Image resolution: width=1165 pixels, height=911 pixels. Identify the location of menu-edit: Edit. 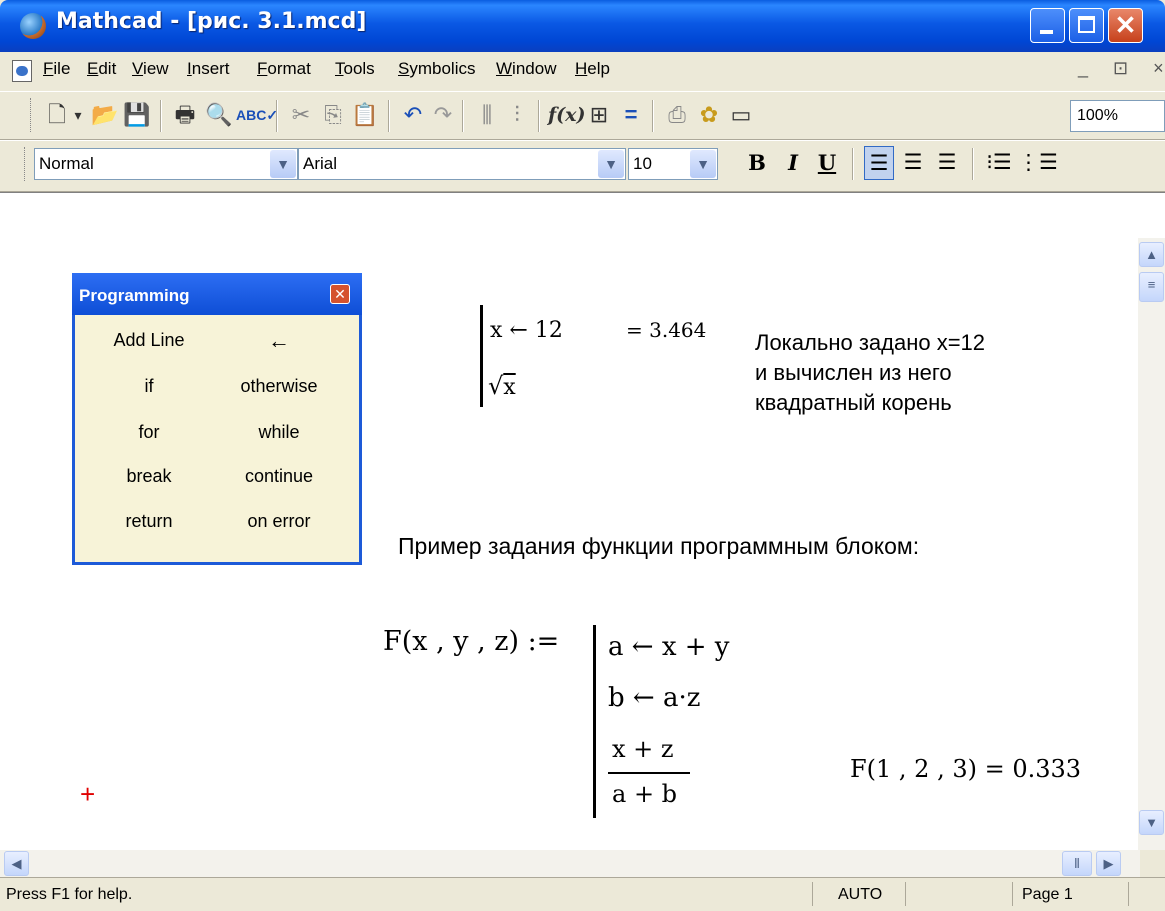
(101, 69).